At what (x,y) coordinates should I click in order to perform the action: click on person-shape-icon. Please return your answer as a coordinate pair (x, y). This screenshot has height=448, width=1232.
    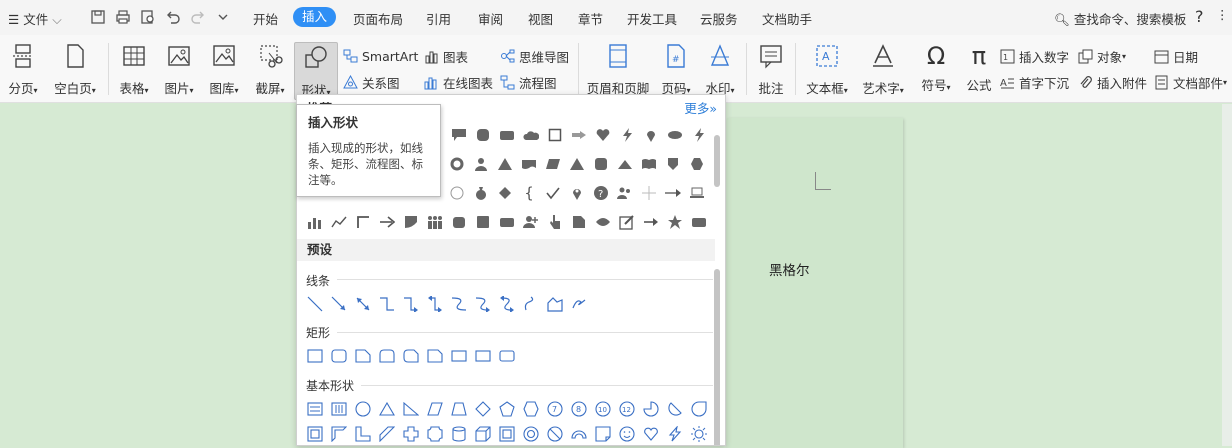
    Looking at the image, I should click on (481, 164).